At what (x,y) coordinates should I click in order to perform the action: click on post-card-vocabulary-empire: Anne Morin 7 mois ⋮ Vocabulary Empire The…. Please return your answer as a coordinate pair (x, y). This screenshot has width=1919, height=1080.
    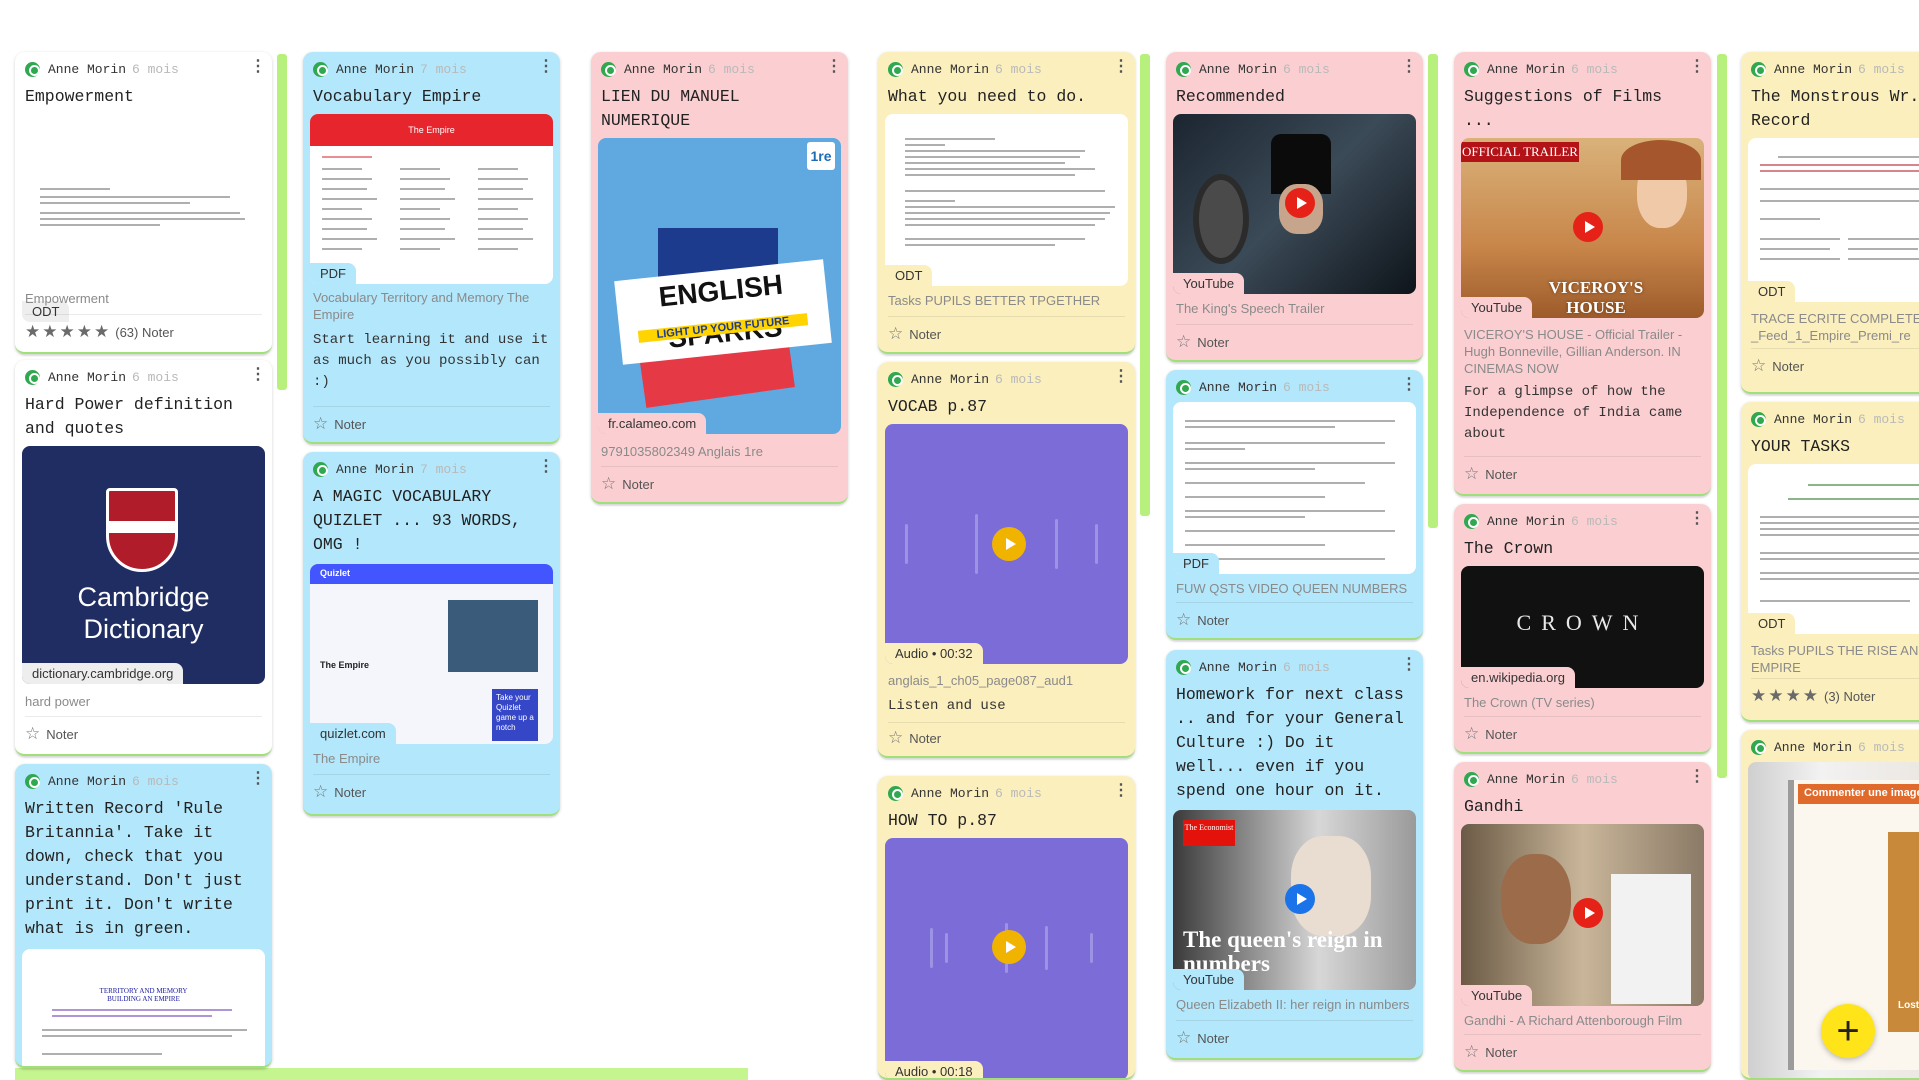
    Looking at the image, I should click on (431, 248).